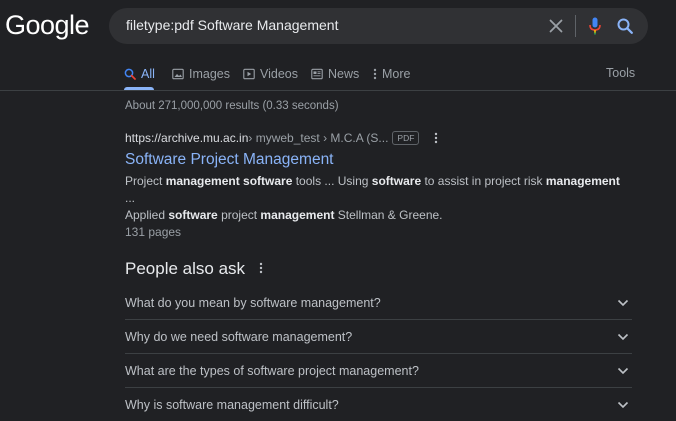 This screenshot has height=421, width=676. I want to click on clear-search-button, so click(556, 26).